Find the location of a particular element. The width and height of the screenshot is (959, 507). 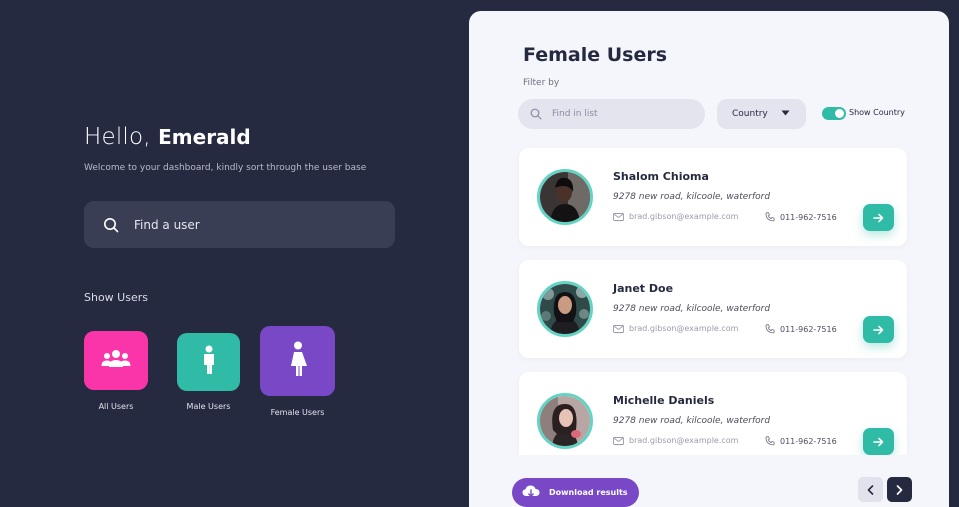

download-results-button: Download results is located at coordinates (575, 492).